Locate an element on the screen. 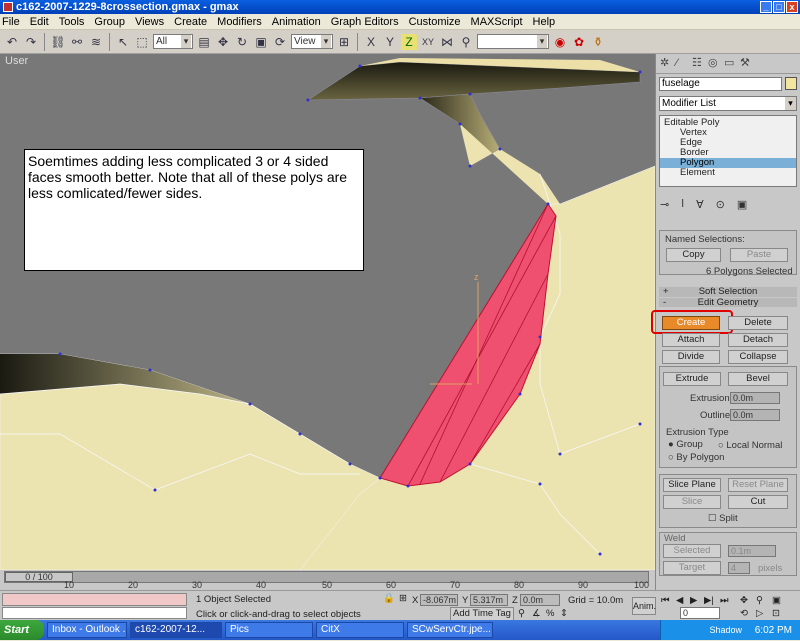 The height and width of the screenshot is (641, 800). paste-button: Paste is located at coordinates (759, 255).